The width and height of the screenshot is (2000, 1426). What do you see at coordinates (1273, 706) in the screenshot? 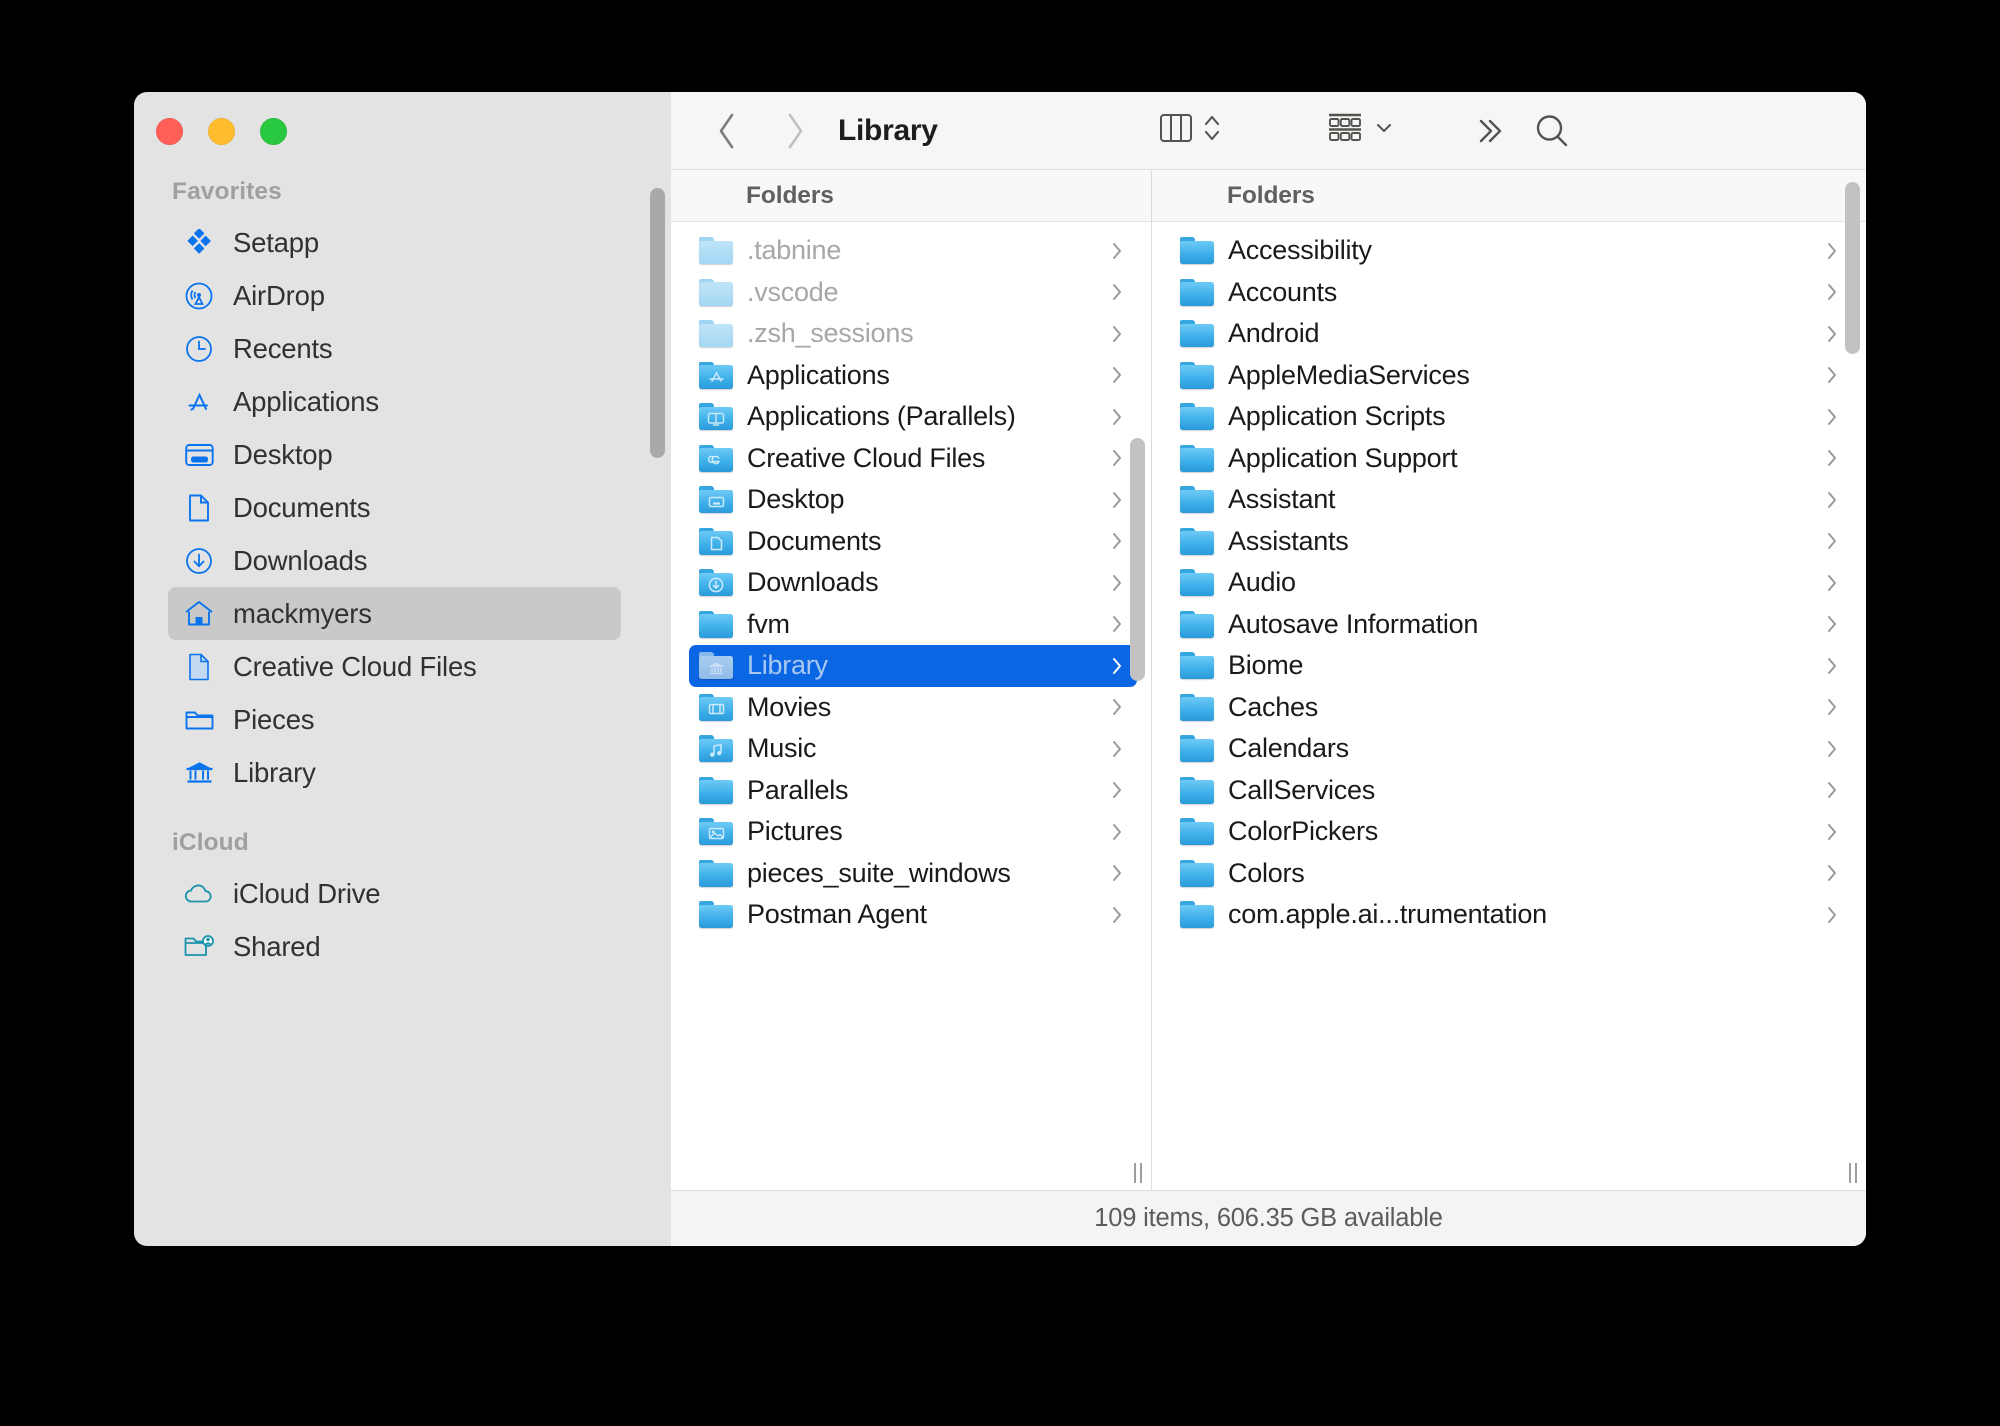
I see `row-label: Caches` at bounding box center [1273, 706].